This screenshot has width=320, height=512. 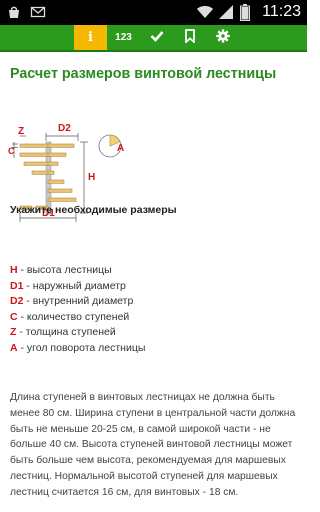 I want to click on legend-item-h: H - высота лестницы, so click(x=77, y=271).